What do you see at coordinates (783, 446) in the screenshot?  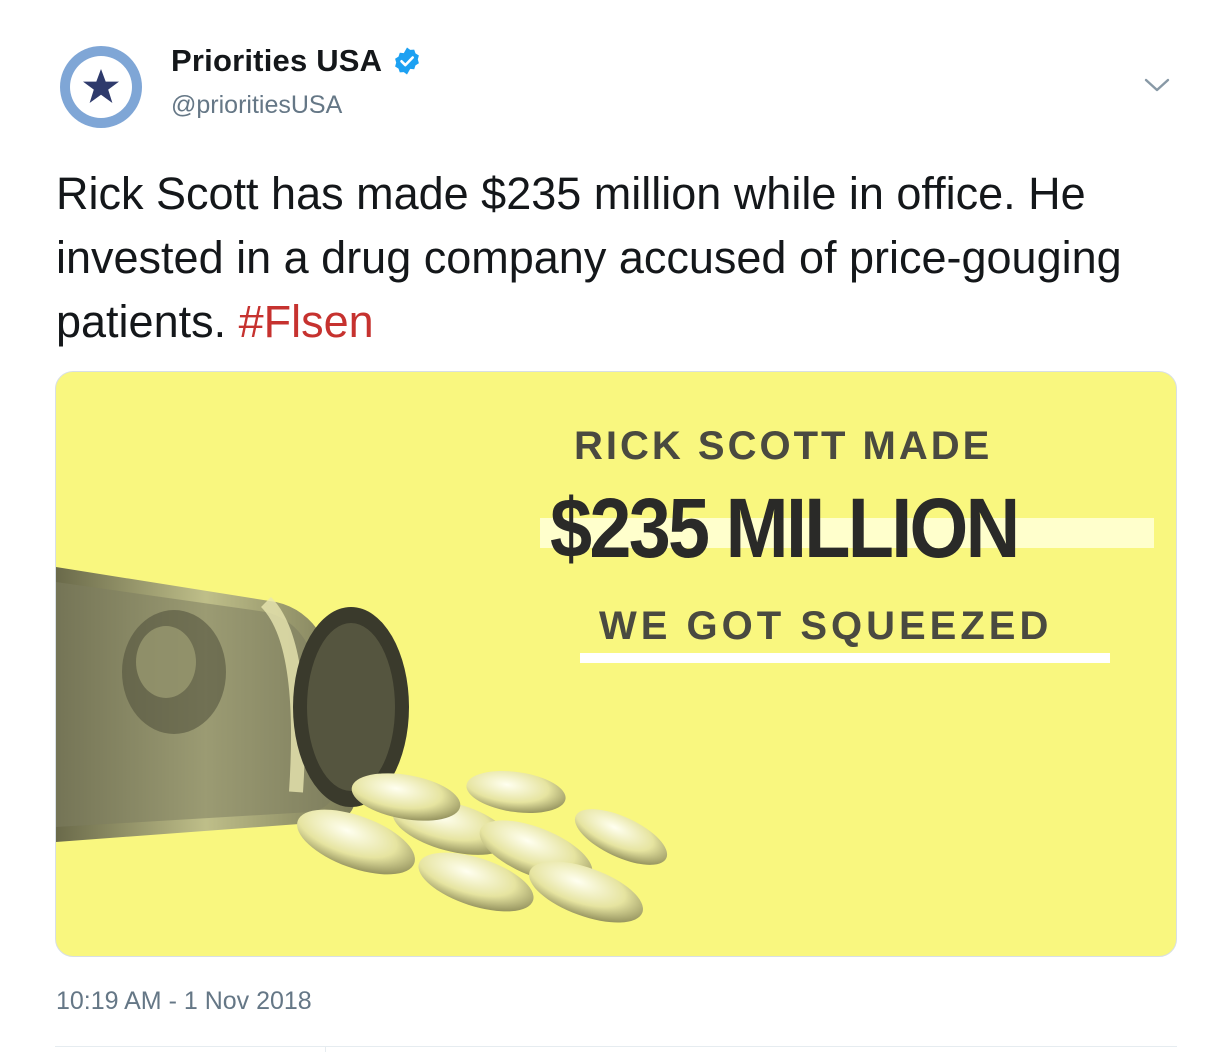 I see `media-headline-top: RICK SCOTT MADE` at bounding box center [783, 446].